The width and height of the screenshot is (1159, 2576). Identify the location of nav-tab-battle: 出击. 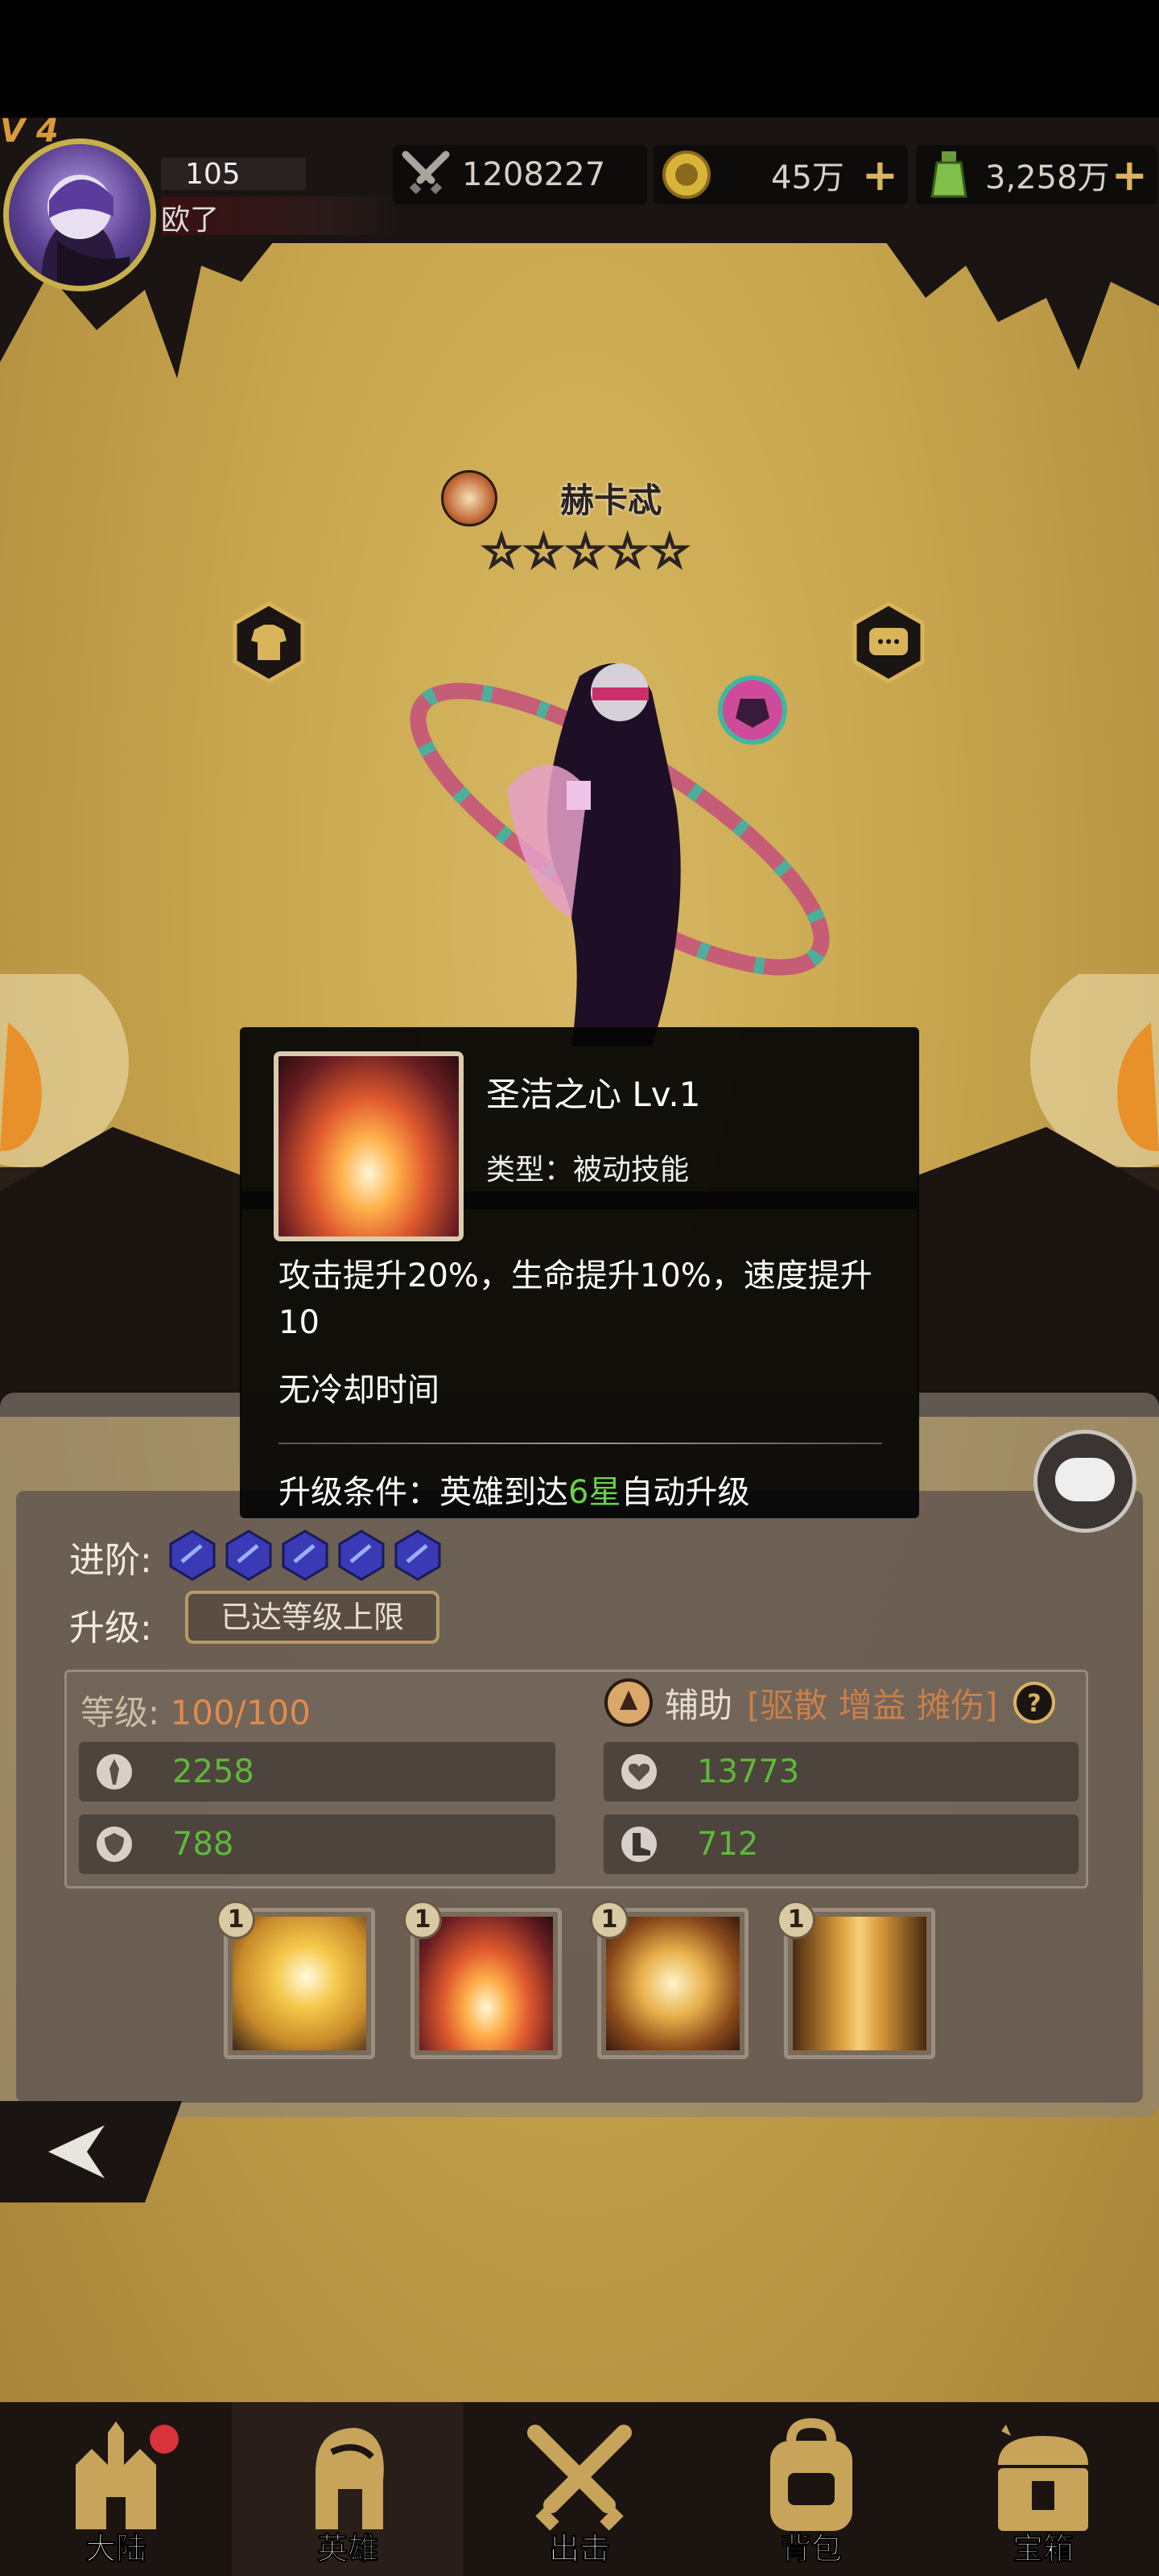
(579, 2489).